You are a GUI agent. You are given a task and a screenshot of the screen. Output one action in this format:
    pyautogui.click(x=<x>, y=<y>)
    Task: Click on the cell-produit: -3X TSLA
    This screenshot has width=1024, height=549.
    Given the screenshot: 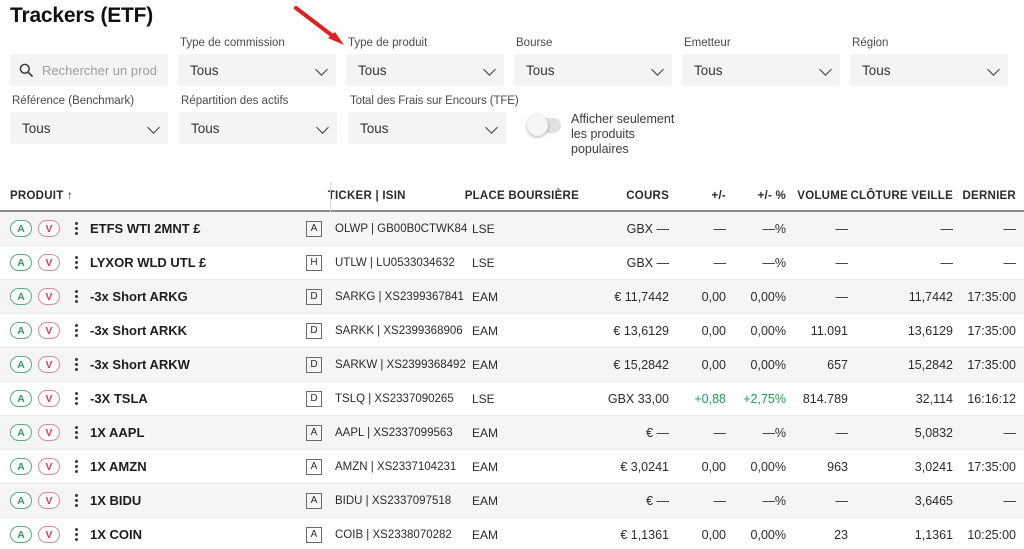 What is the action you would take?
    pyautogui.click(x=193, y=398)
    